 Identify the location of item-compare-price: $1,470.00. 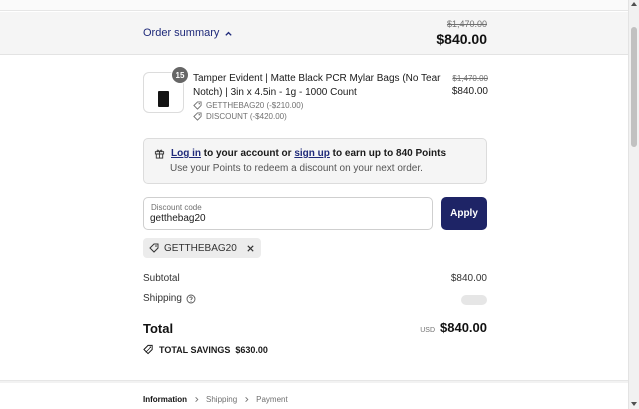
(470, 78).